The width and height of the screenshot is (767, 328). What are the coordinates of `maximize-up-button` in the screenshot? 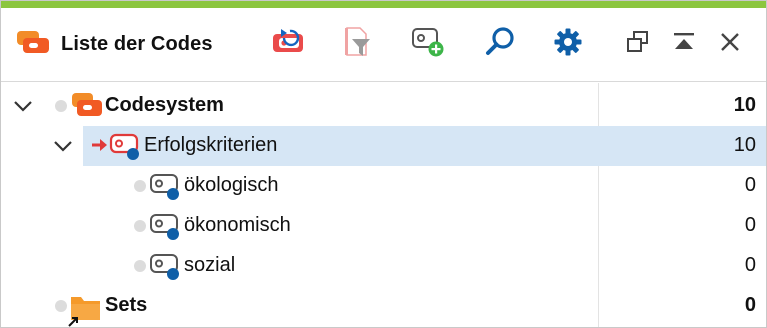 It's located at (684, 44).